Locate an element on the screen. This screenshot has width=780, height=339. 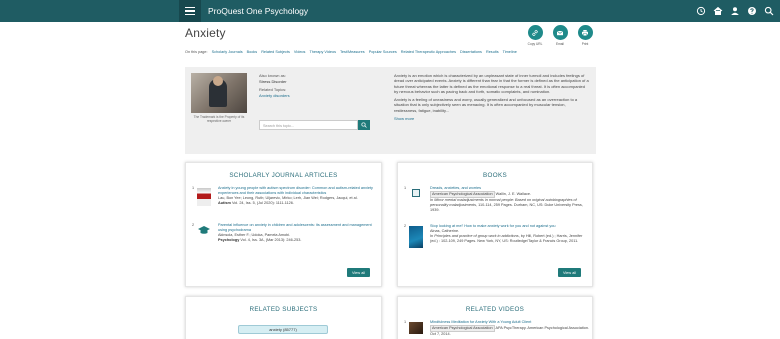
article-source: Psychology is located at coordinates (229, 240).